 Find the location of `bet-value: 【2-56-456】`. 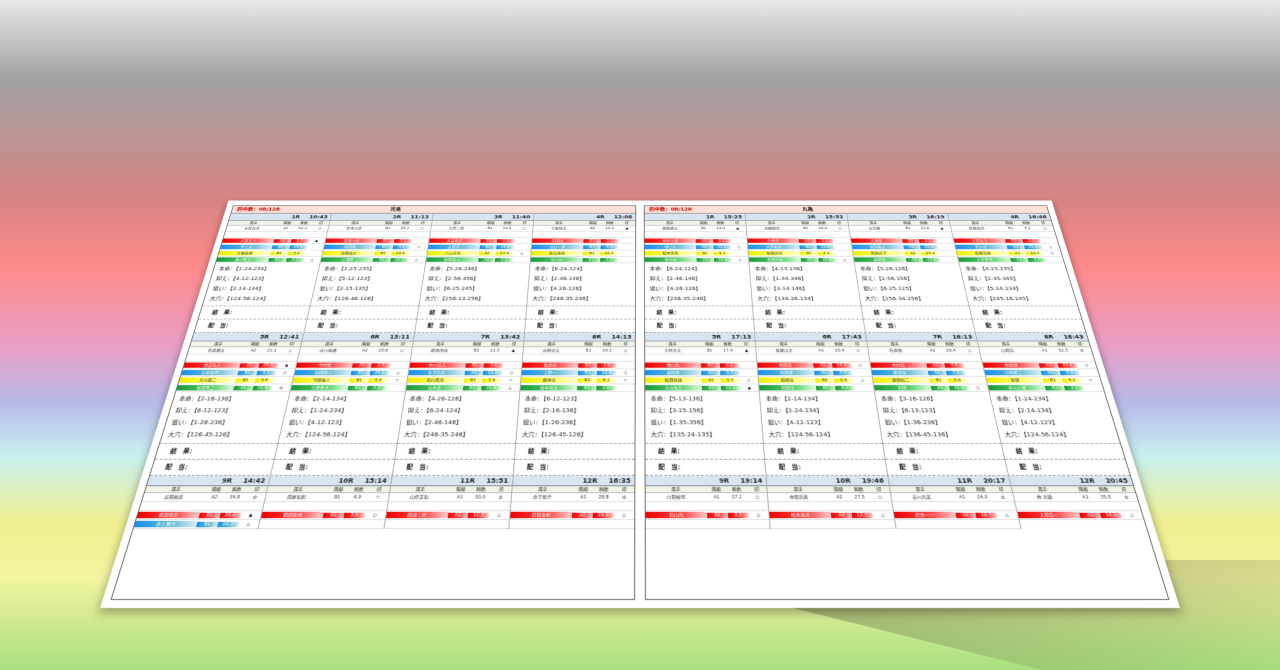

bet-value: 【2-56-456】 is located at coordinates (462, 279).